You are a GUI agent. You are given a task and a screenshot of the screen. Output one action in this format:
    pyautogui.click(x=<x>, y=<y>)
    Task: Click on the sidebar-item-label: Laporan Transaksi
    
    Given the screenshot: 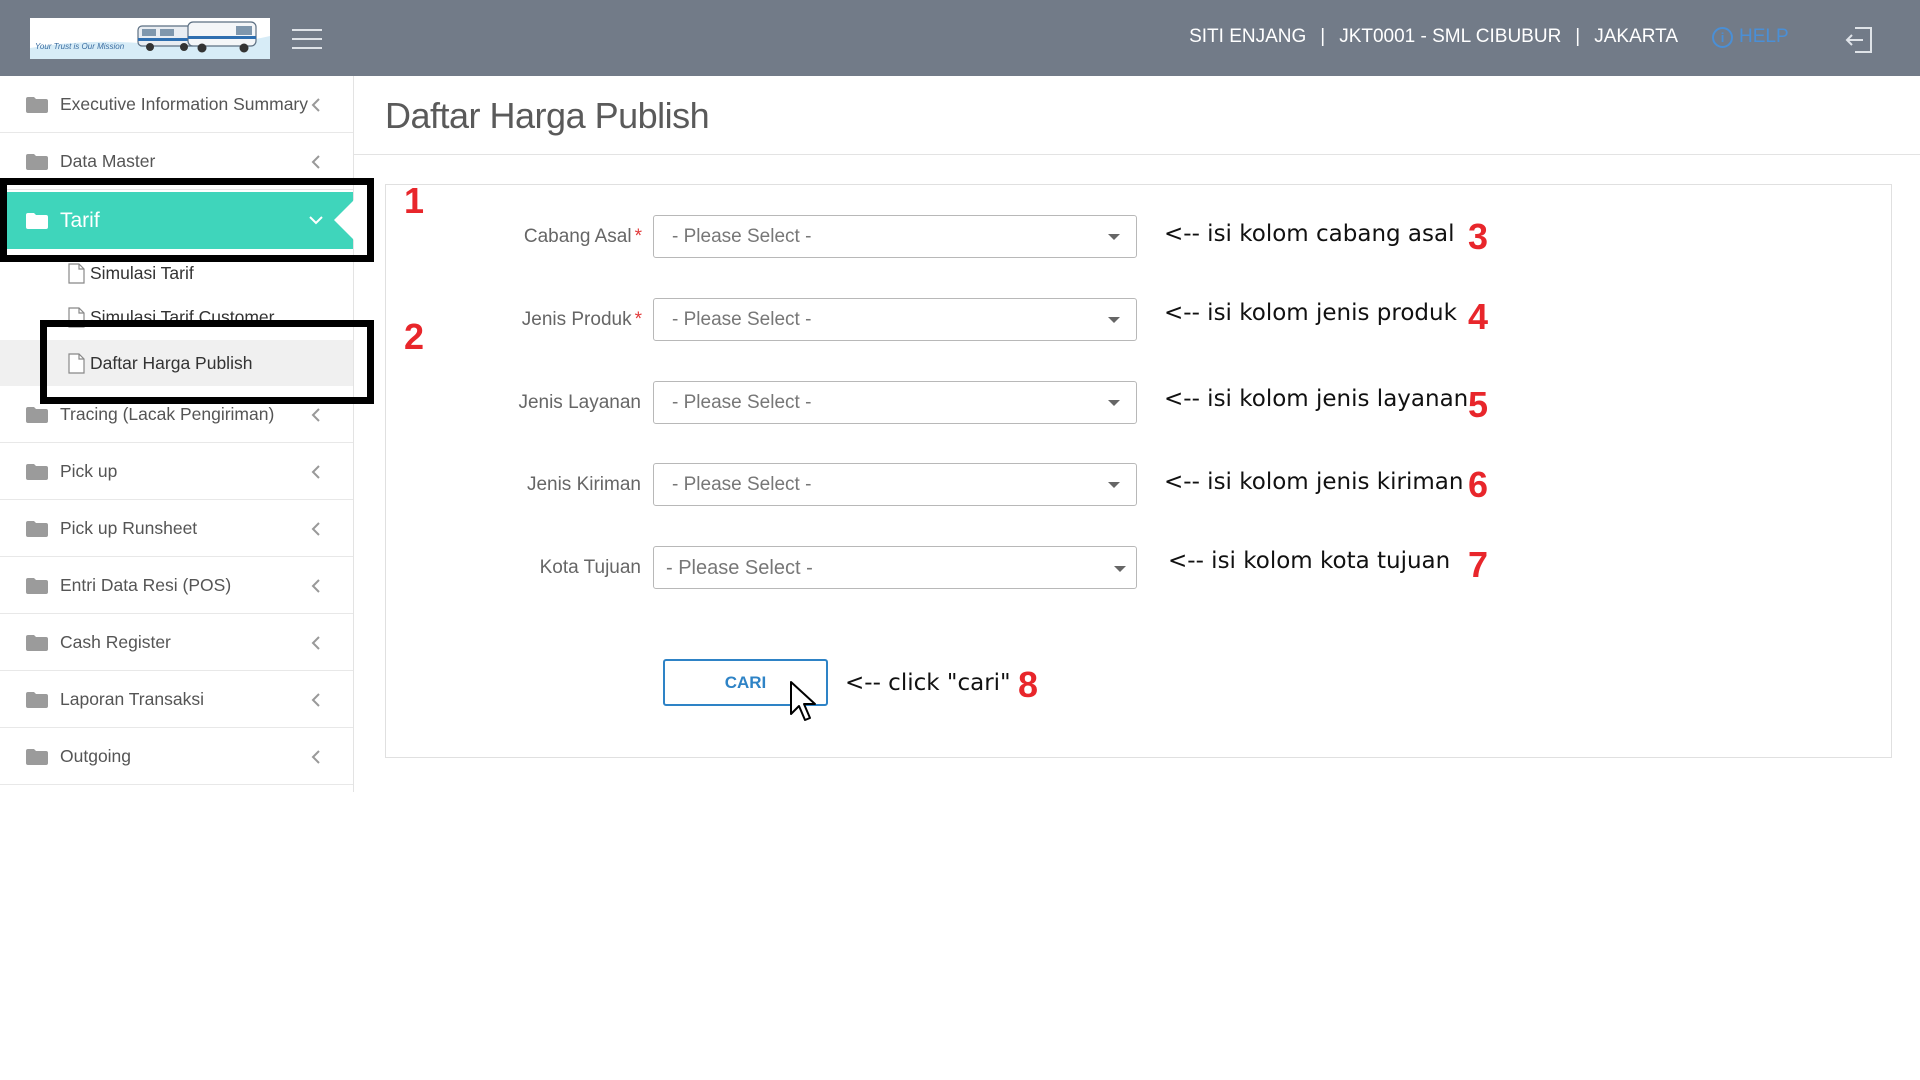 What is the action you would take?
    pyautogui.click(x=132, y=698)
    